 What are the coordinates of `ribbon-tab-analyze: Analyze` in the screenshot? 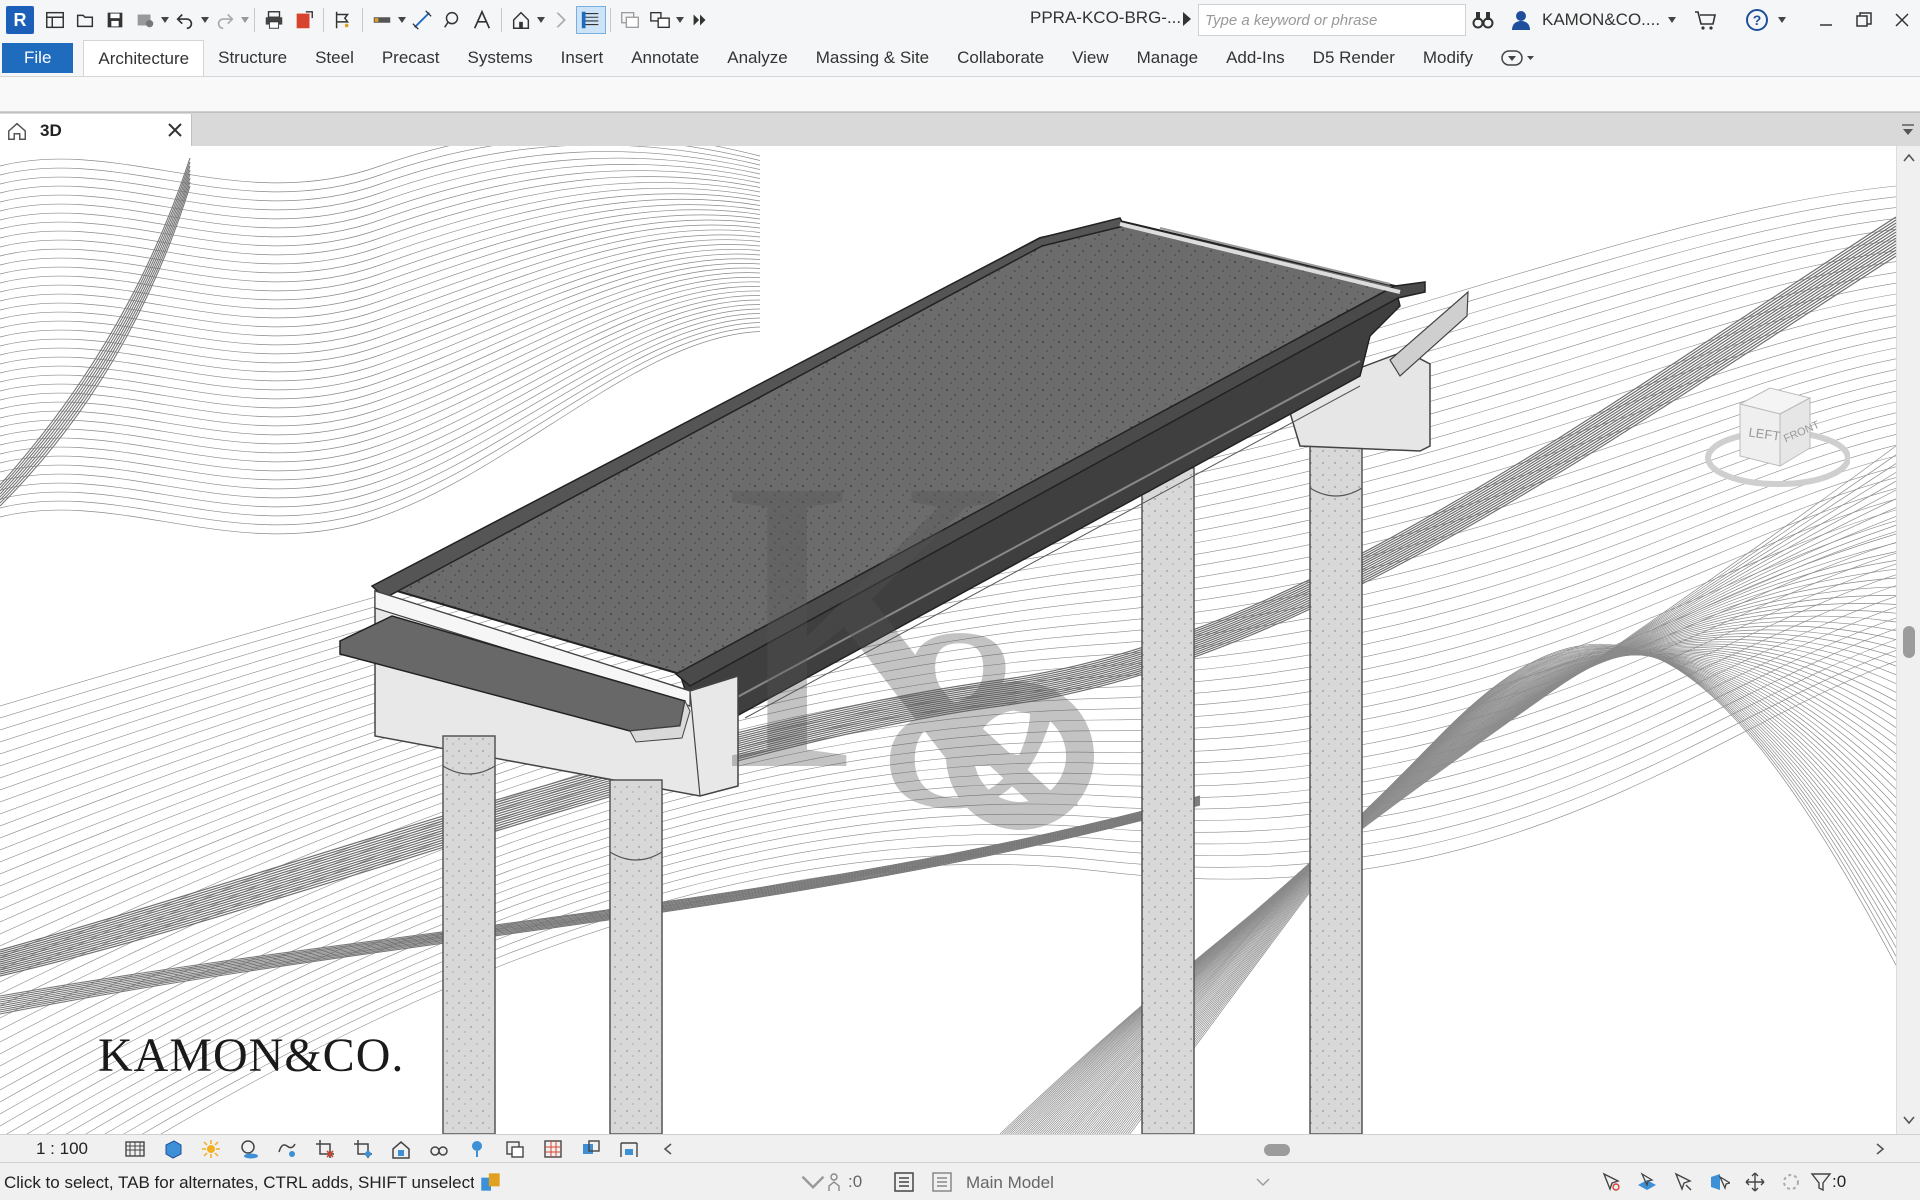 It's located at (757, 58).